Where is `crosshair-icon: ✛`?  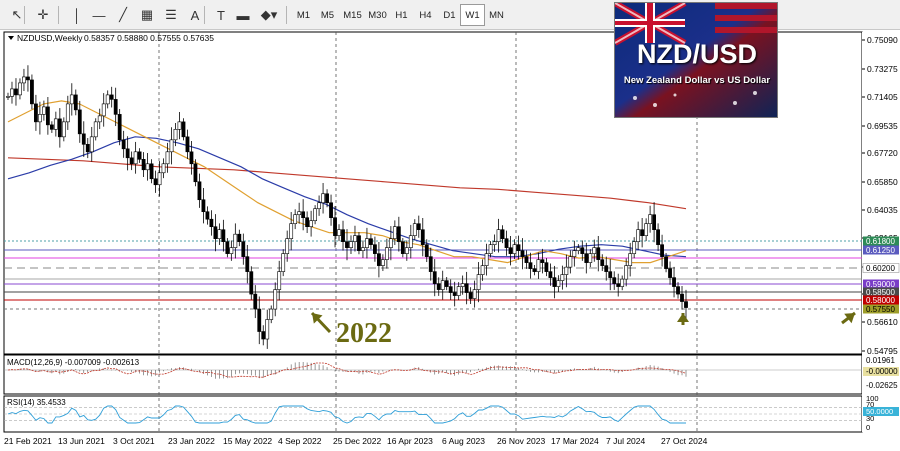
crosshair-icon: ✛ is located at coordinates (43, 15).